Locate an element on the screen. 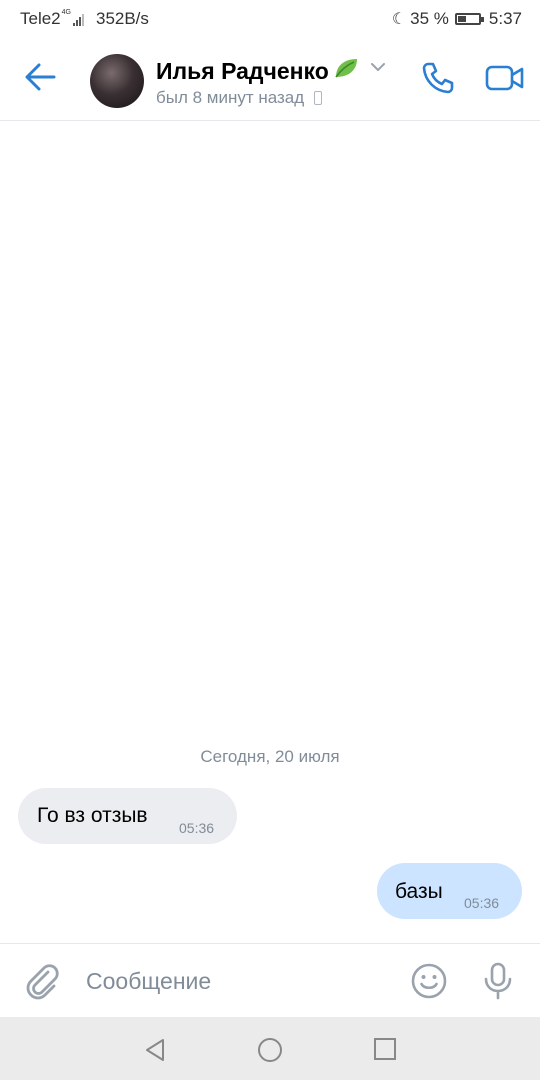 The height and width of the screenshot is (1080, 540). last-seen-status: был 8 минут назад is located at coordinates (239, 98).